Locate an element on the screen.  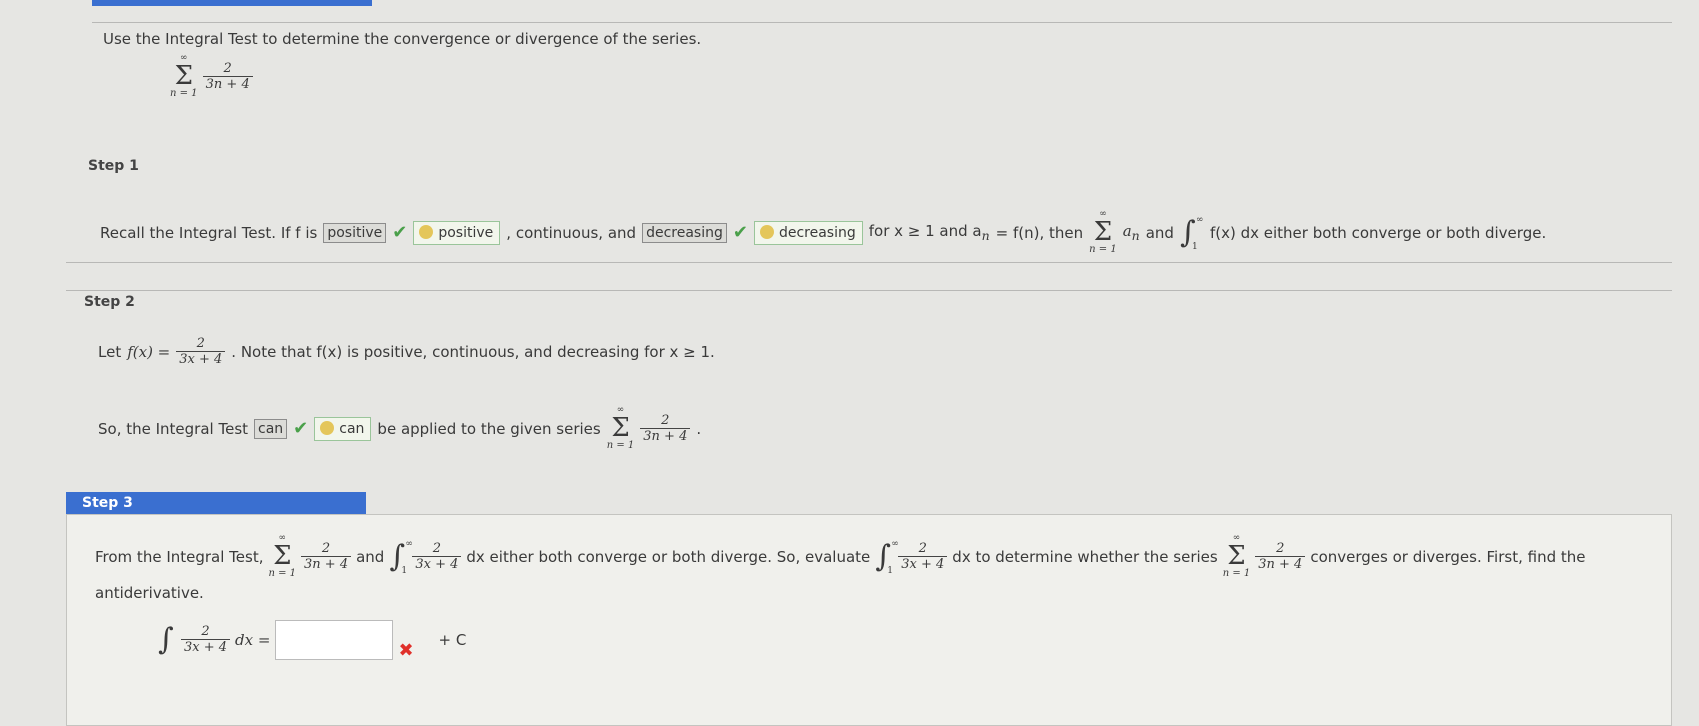
step3-and: and is located at coordinates (370, 556).